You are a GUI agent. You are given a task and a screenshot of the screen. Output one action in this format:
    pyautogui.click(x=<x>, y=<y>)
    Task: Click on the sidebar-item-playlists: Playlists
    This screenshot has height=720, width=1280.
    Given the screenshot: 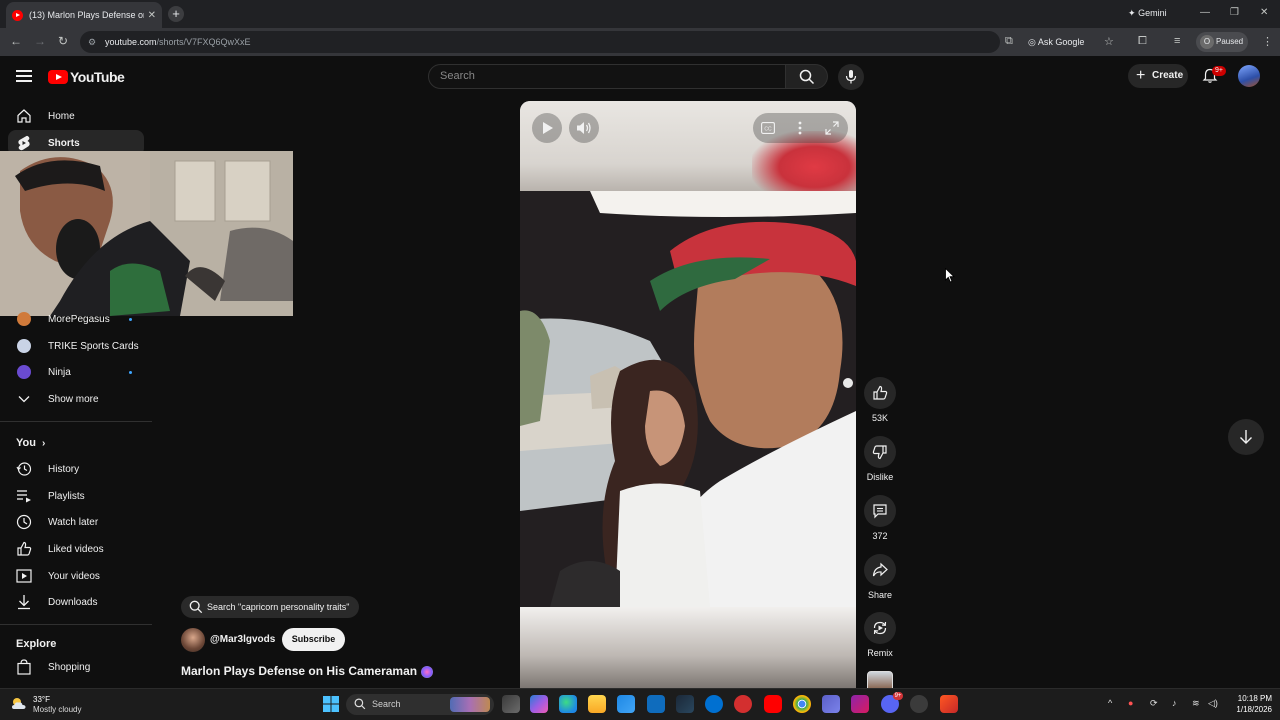 What is the action you would take?
    pyautogui.click(x=72, y=496)
    